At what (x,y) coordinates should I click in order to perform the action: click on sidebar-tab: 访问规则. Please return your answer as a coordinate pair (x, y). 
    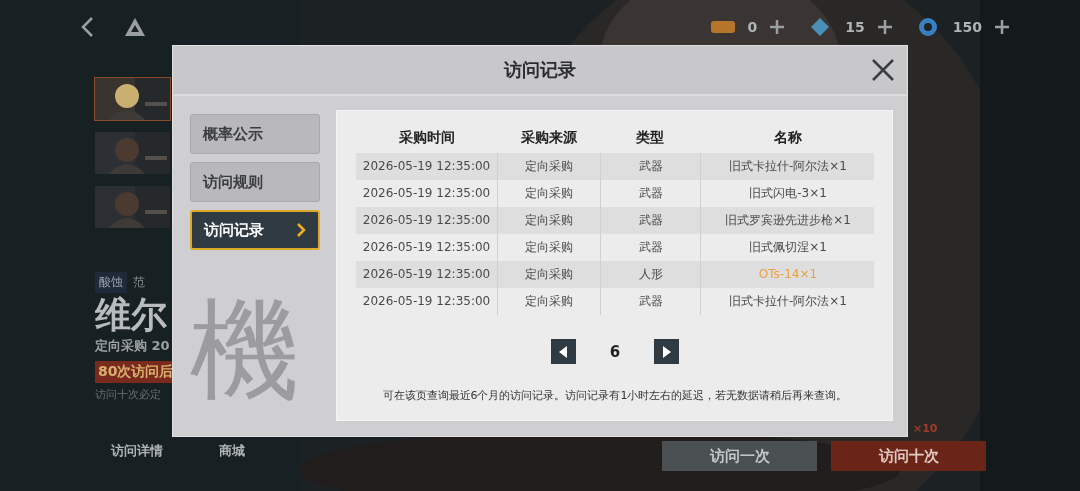
    Looking at the image, I should click on (255, 182).